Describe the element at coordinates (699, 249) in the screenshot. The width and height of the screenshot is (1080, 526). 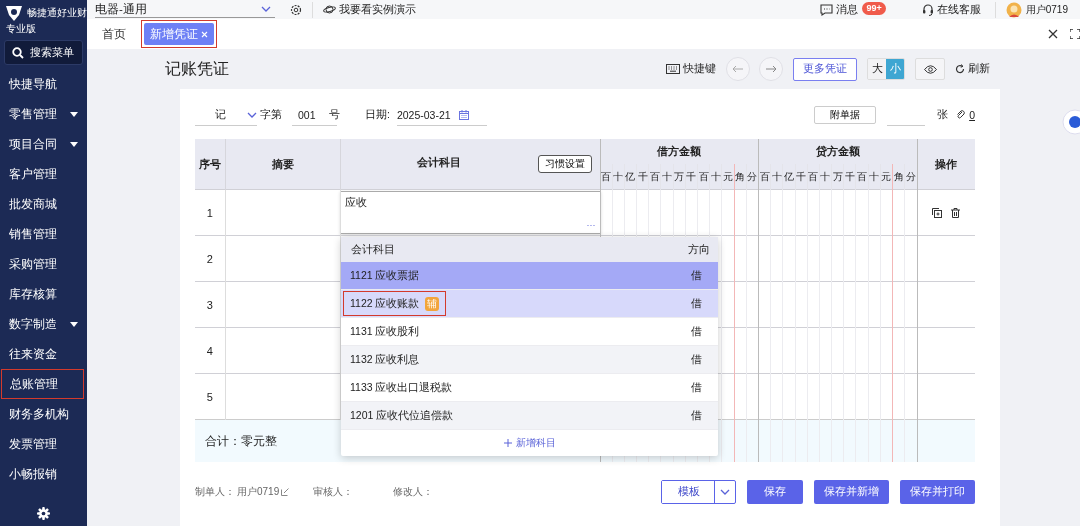
I see `dropdown-column-header: 方向` at that location.